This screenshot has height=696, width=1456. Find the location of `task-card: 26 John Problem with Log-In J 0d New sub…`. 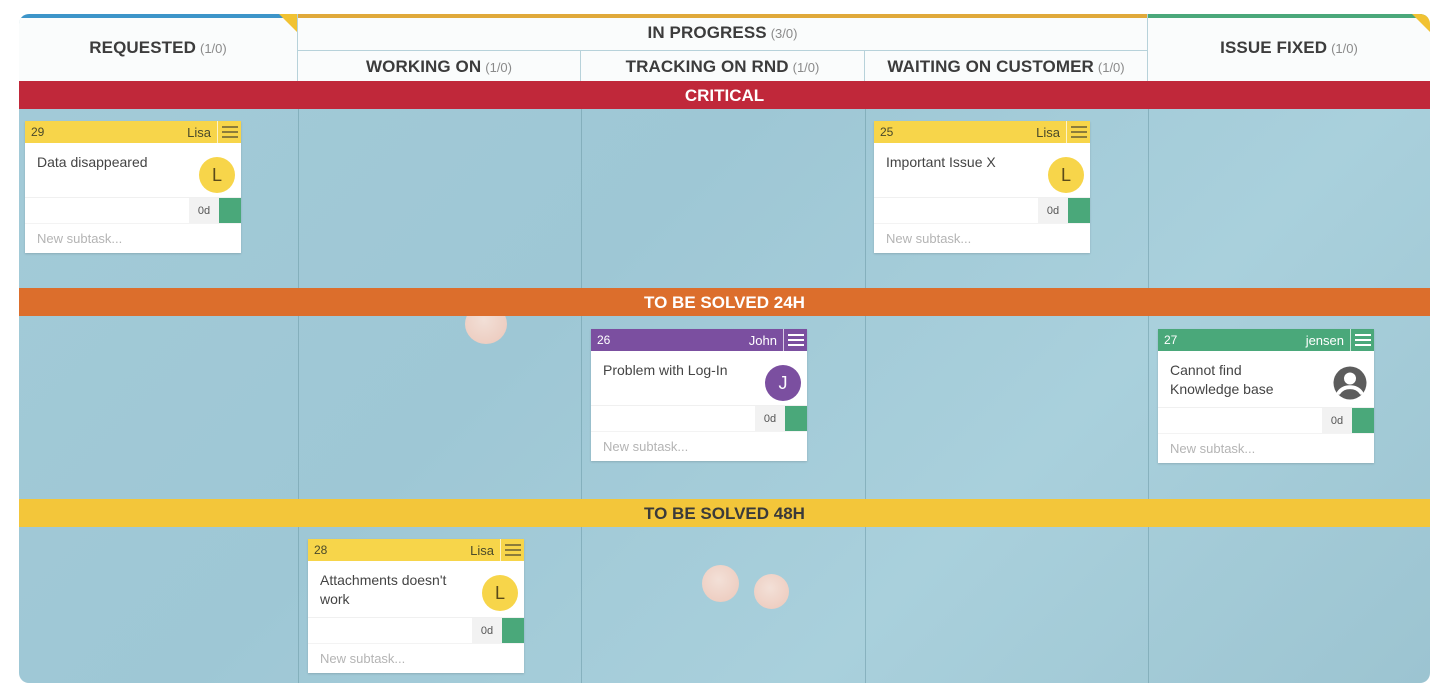

task-card: 26 John Problem with Log-In J 0d New sub… is located at coordinates (699, 395).